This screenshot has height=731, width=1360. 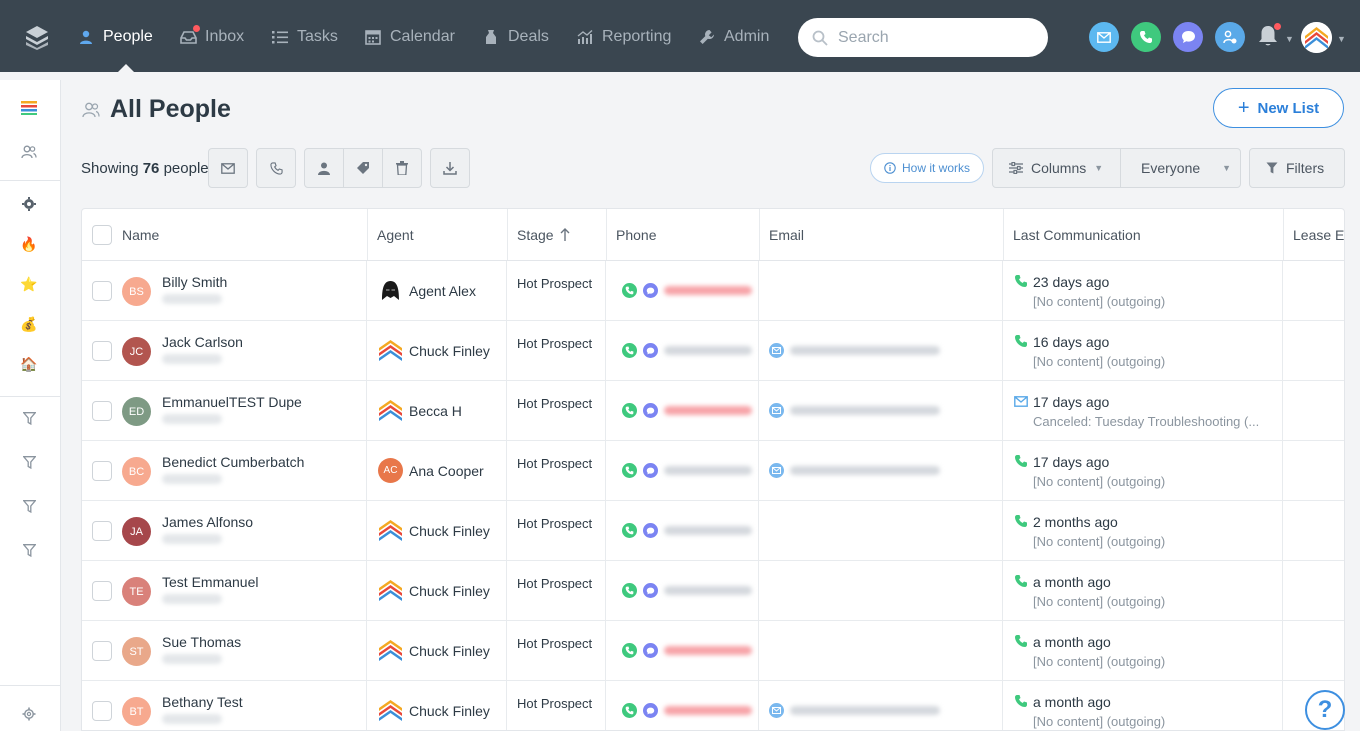 I want to click on bulk-call-button, so click(x=276, y=168).